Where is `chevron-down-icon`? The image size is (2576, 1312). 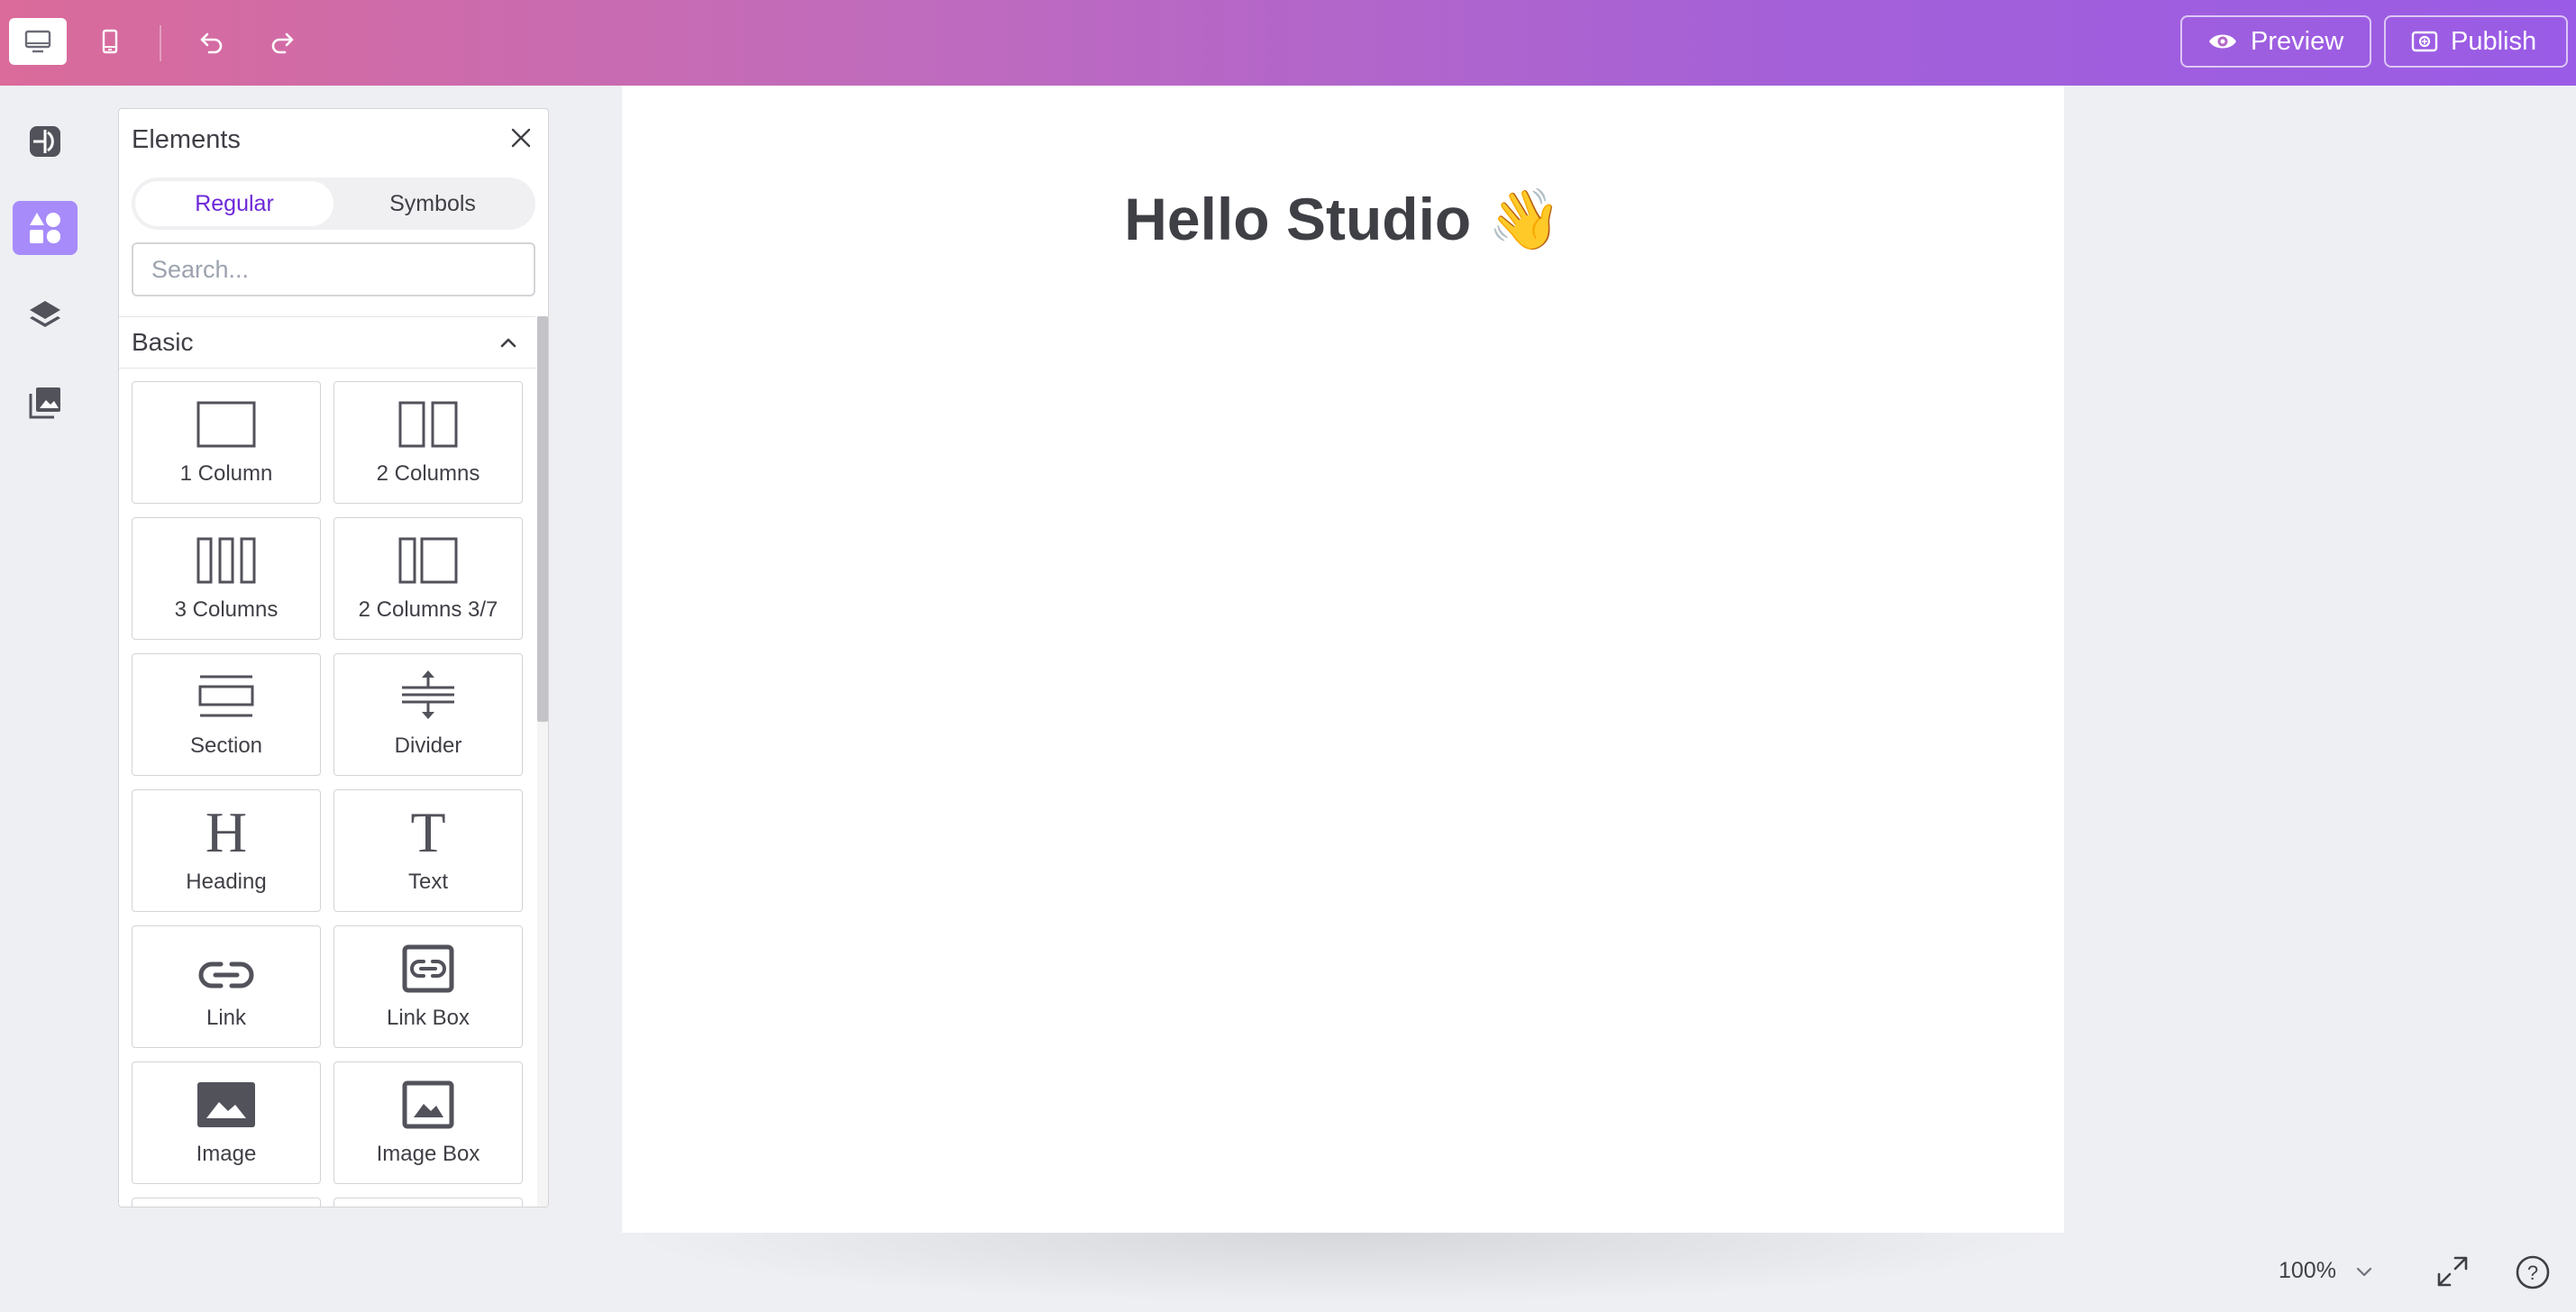 chevron-down-icon is located at coordinates (2364, 1272).